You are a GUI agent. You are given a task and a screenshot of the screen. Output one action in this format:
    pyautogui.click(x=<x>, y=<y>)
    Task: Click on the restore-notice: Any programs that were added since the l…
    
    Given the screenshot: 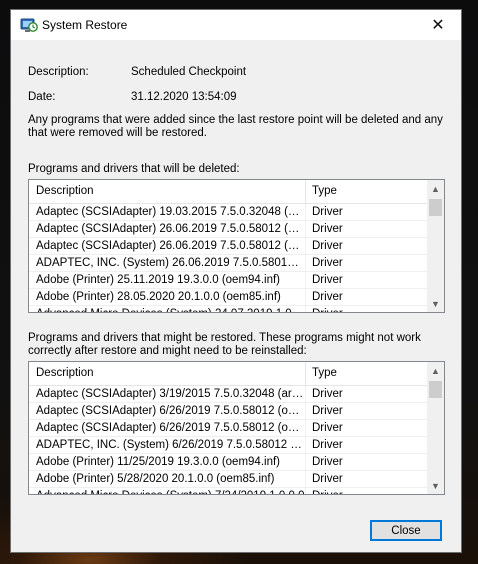 What is the action you would take?
    pyautogui.click(x=235, y=126)
    